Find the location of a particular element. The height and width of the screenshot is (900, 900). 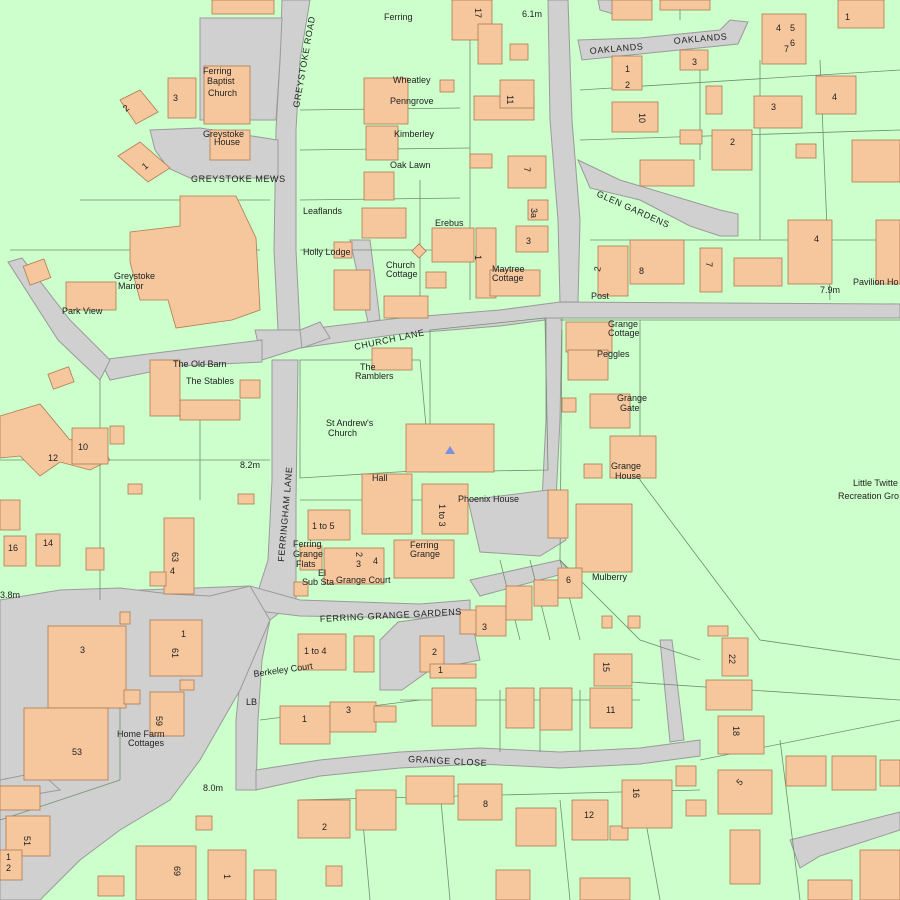

label-home-farm: Cottages is located at coordinates (146, 743).